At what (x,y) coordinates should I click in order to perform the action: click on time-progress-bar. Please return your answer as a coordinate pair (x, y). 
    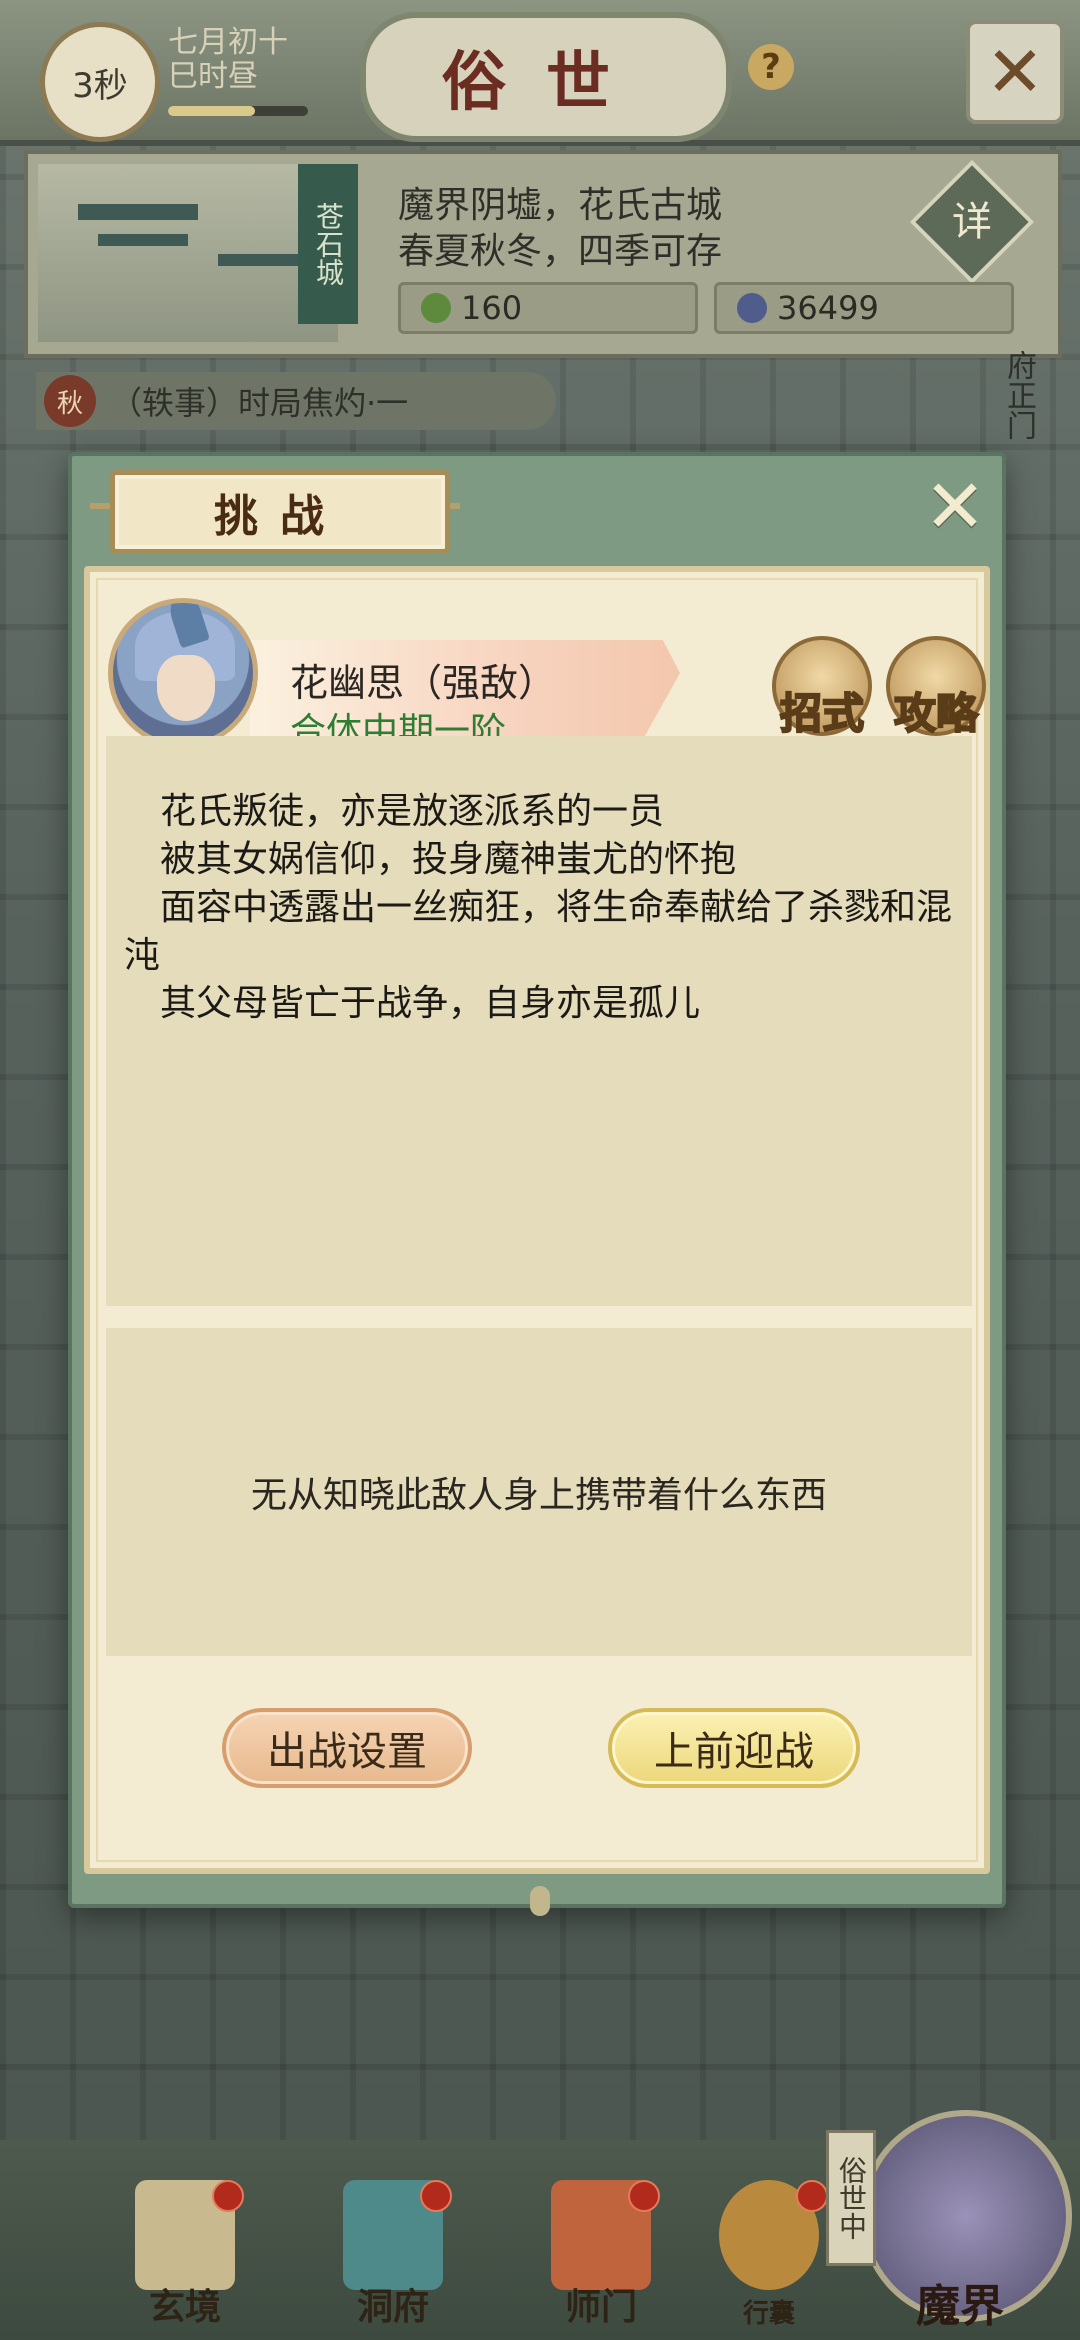
    Looking at the image, I should click on (238, 111).